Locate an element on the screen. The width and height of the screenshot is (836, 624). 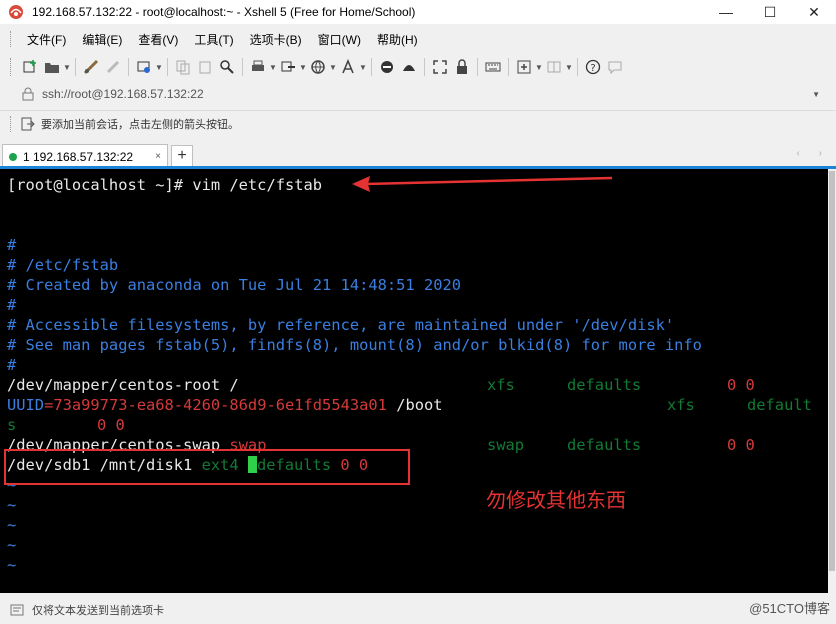
globe-dropdown-icon: ▼ is located at coordinates (333, 67).